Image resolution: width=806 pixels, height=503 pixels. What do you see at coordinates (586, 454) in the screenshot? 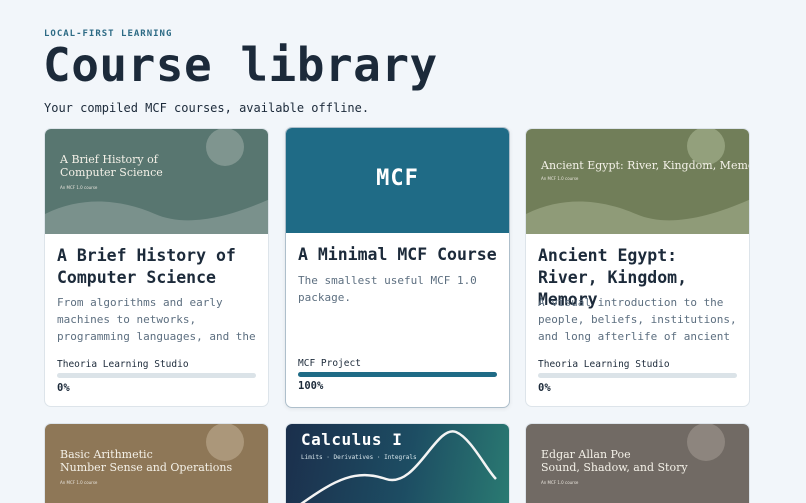
I see `cover-title-line1: Edgar Allan Poe` at bounding box center [586, 454].